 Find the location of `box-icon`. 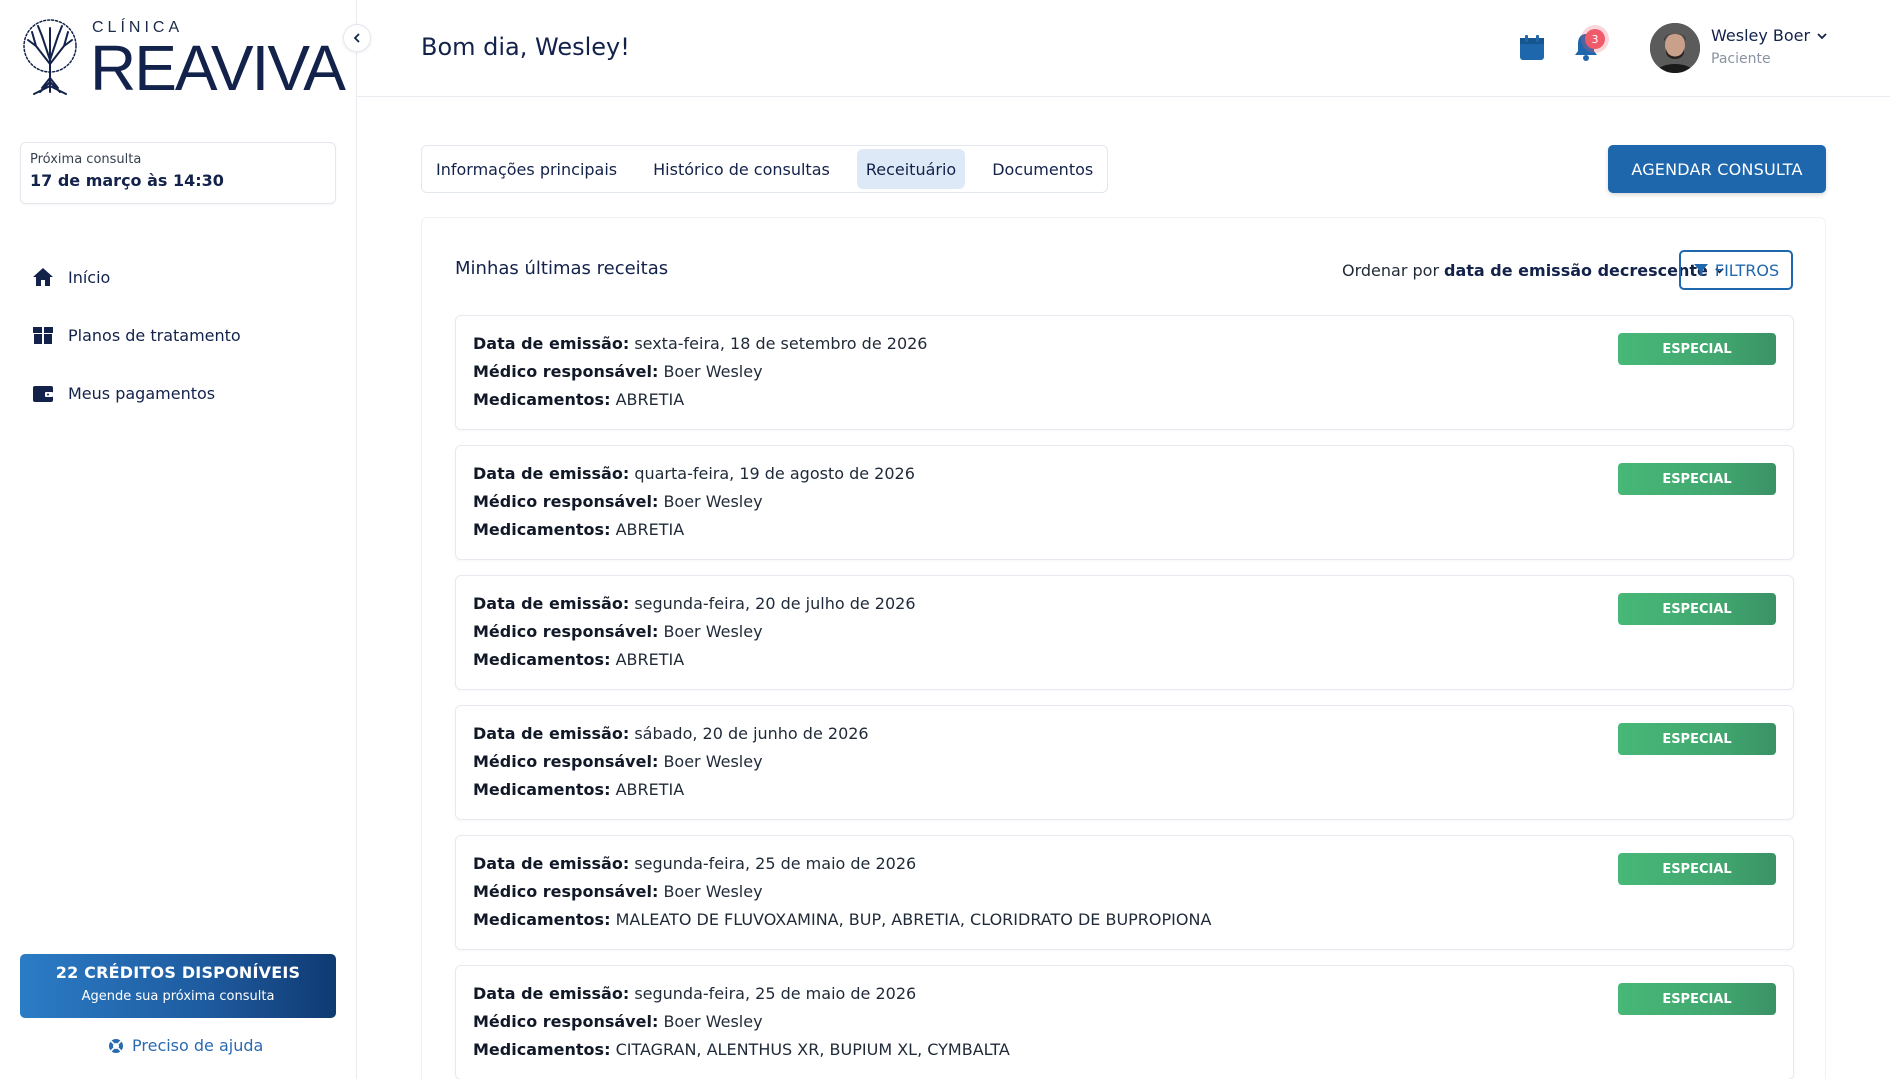

box-icon is located at coordinates (43, 335).